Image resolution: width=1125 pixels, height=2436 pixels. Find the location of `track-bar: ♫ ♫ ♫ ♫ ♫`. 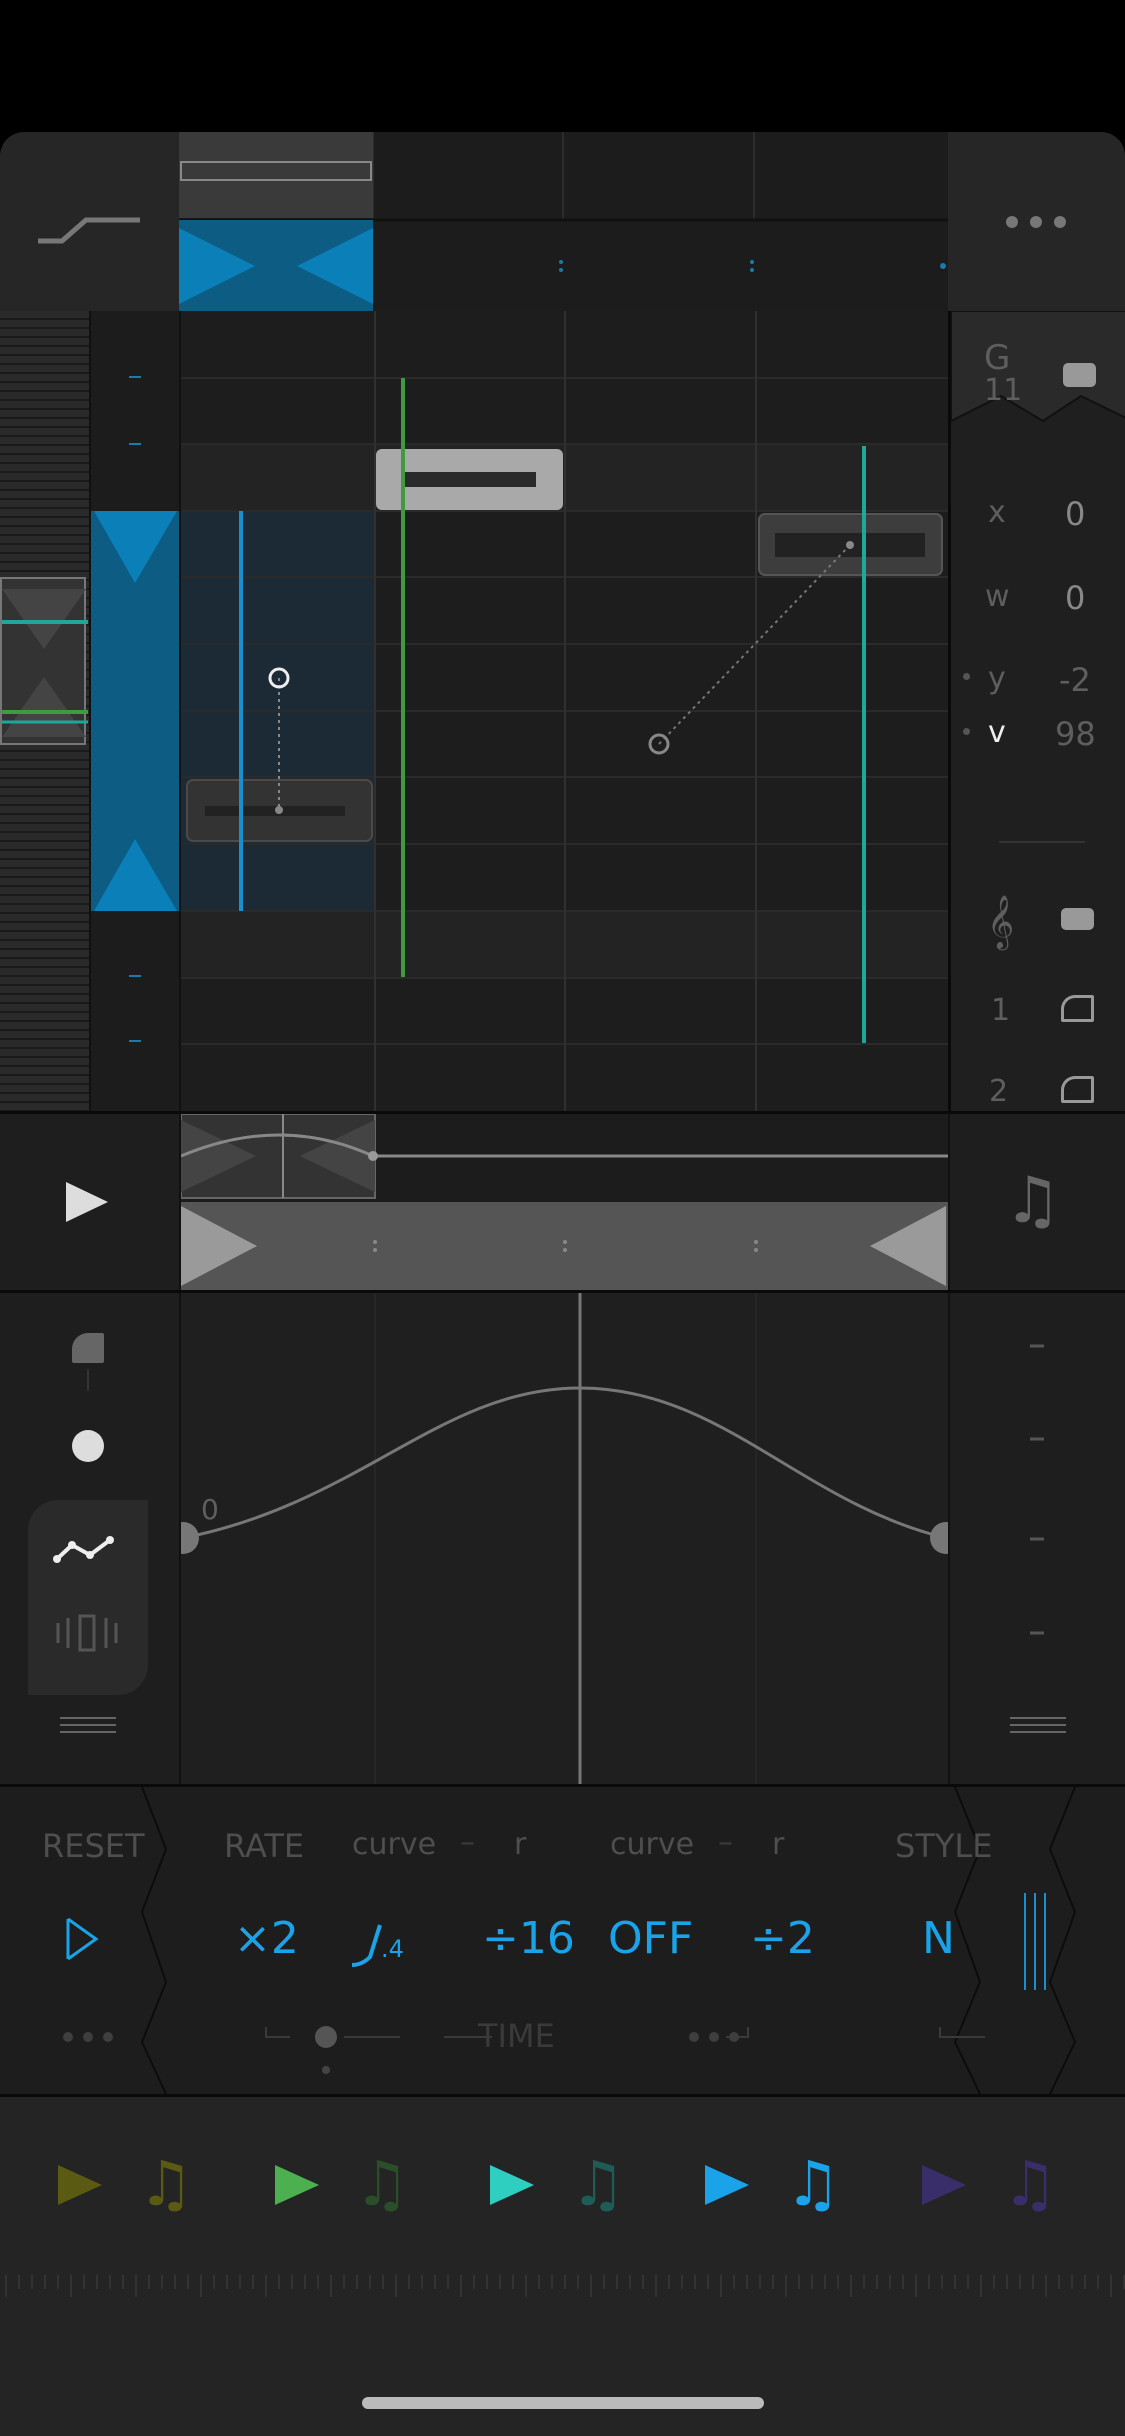

track-bar: ♫ ♫ ♫ ♫ ♫ is located at coordinates (562, 2266).